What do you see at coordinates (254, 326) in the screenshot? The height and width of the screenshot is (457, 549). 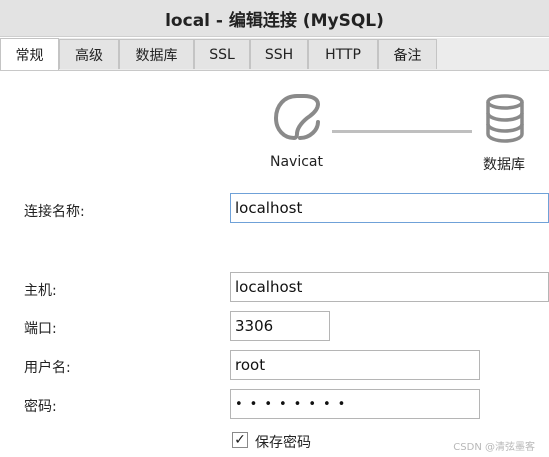 I see `port-value: 3306` at bounding box center [254, 326].